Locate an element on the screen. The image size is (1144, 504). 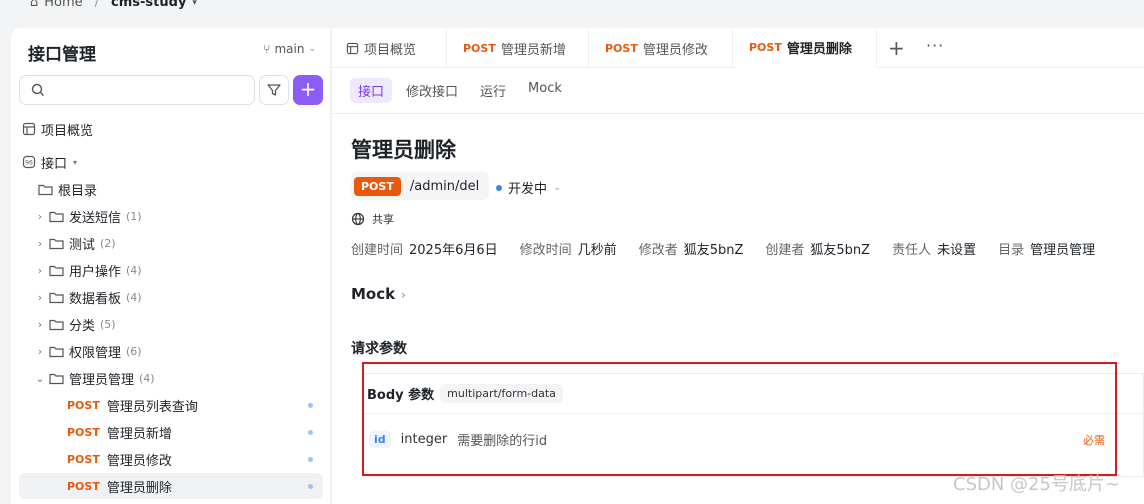
tree-item-count: (1) is located at coordinates (134, 216).